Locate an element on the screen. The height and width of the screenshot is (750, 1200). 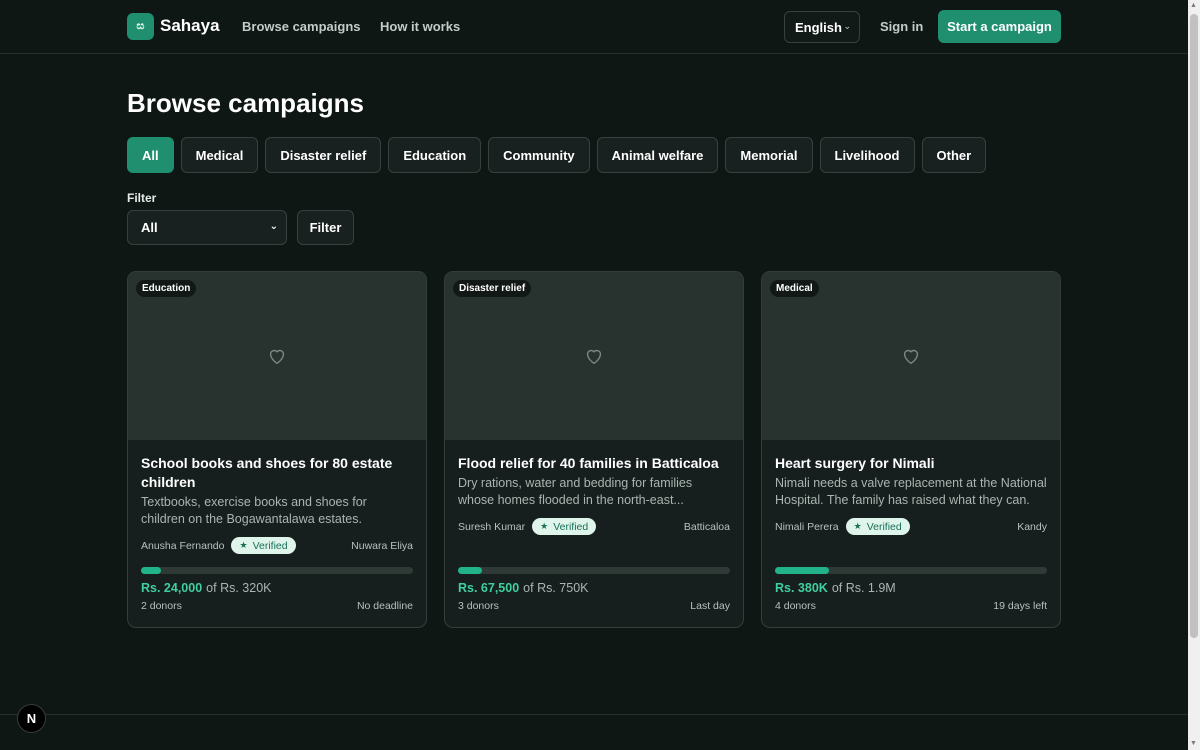
chip-community: Community is located at coordinates (539, 155).